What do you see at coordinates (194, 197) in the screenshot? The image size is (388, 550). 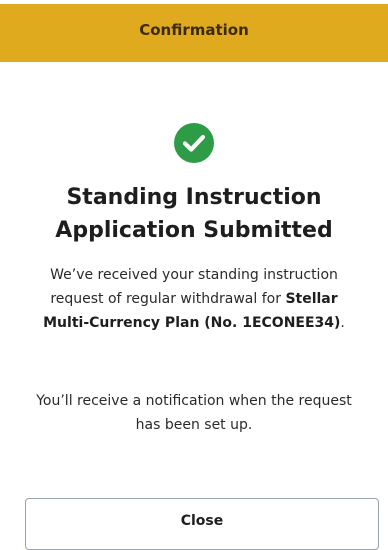 I see `page-title-line-1: Standing Instruction` at bounding box center [194, 197].